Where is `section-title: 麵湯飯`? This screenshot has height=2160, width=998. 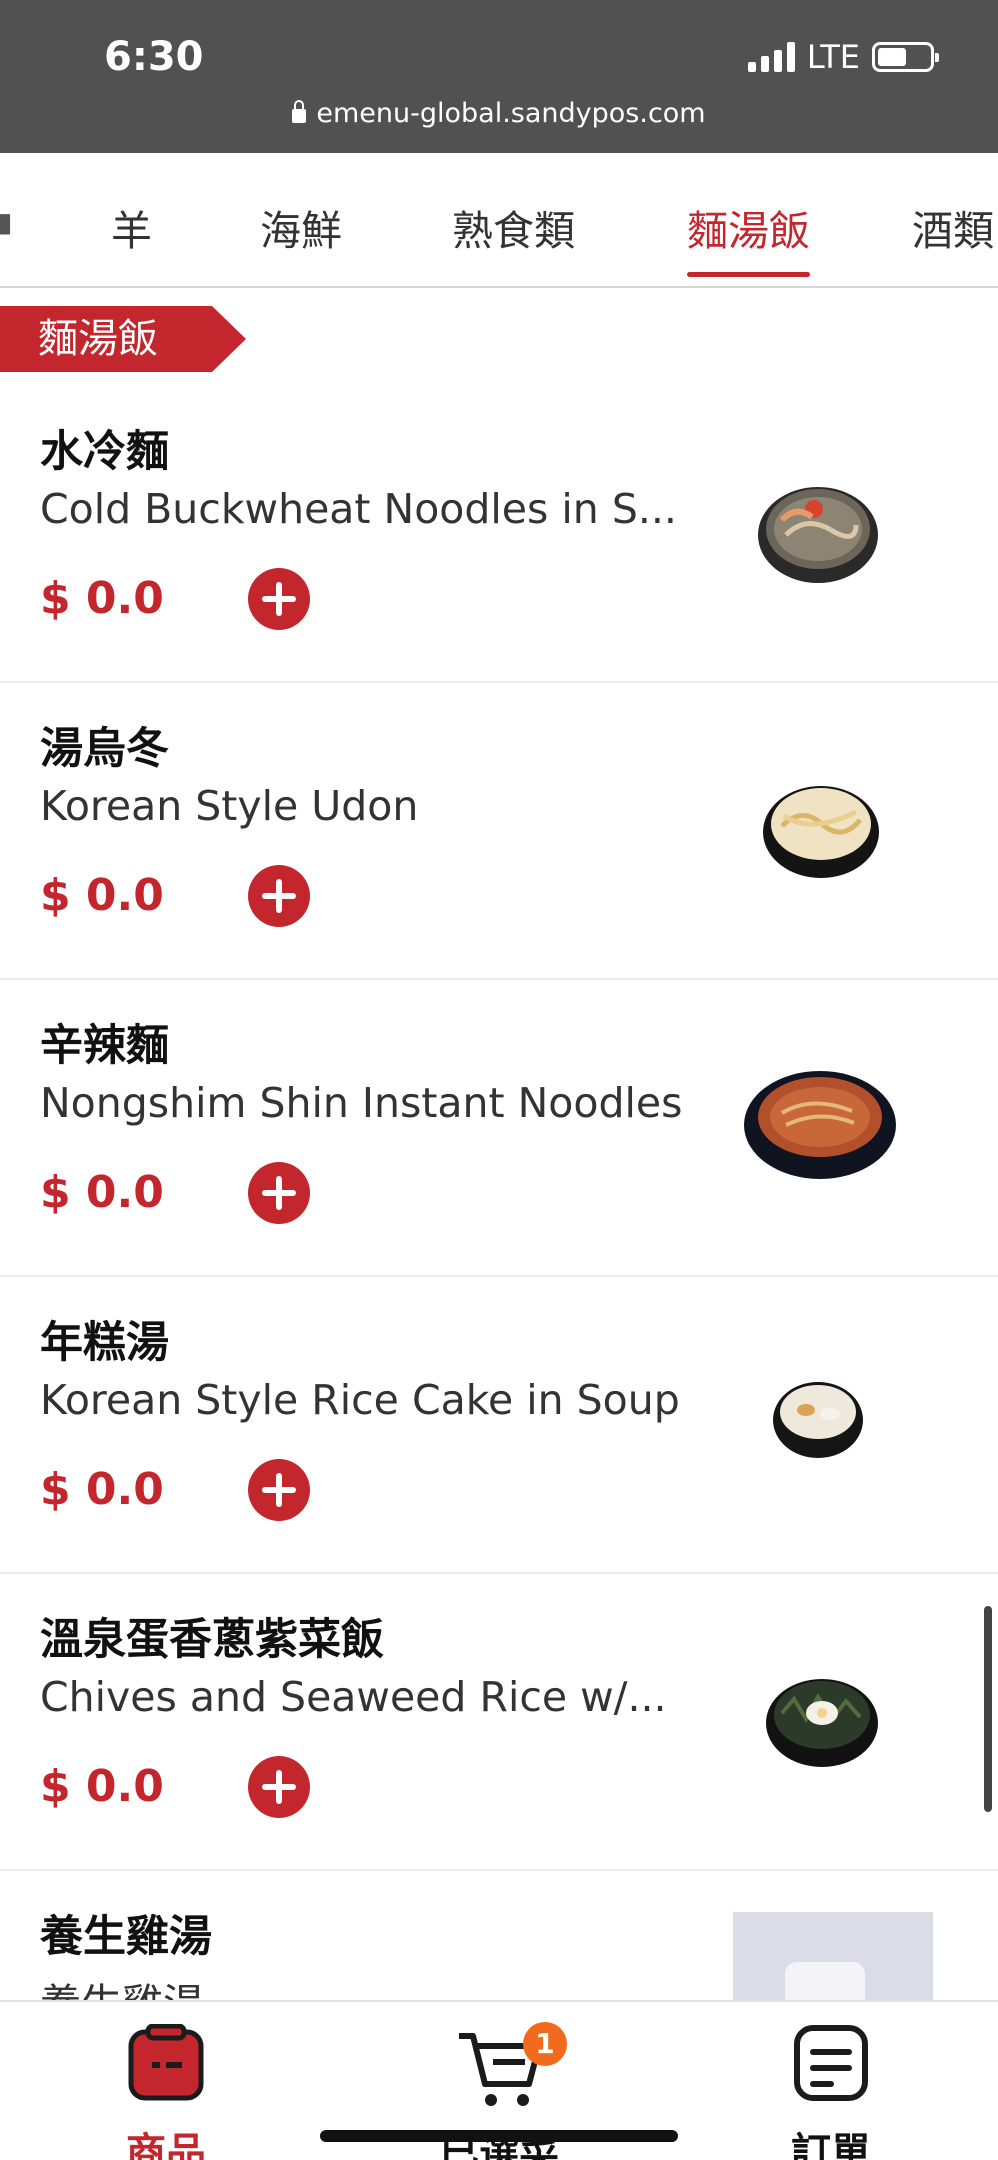
section-title: 麵湯飯 is located at coordinates (123, 339).